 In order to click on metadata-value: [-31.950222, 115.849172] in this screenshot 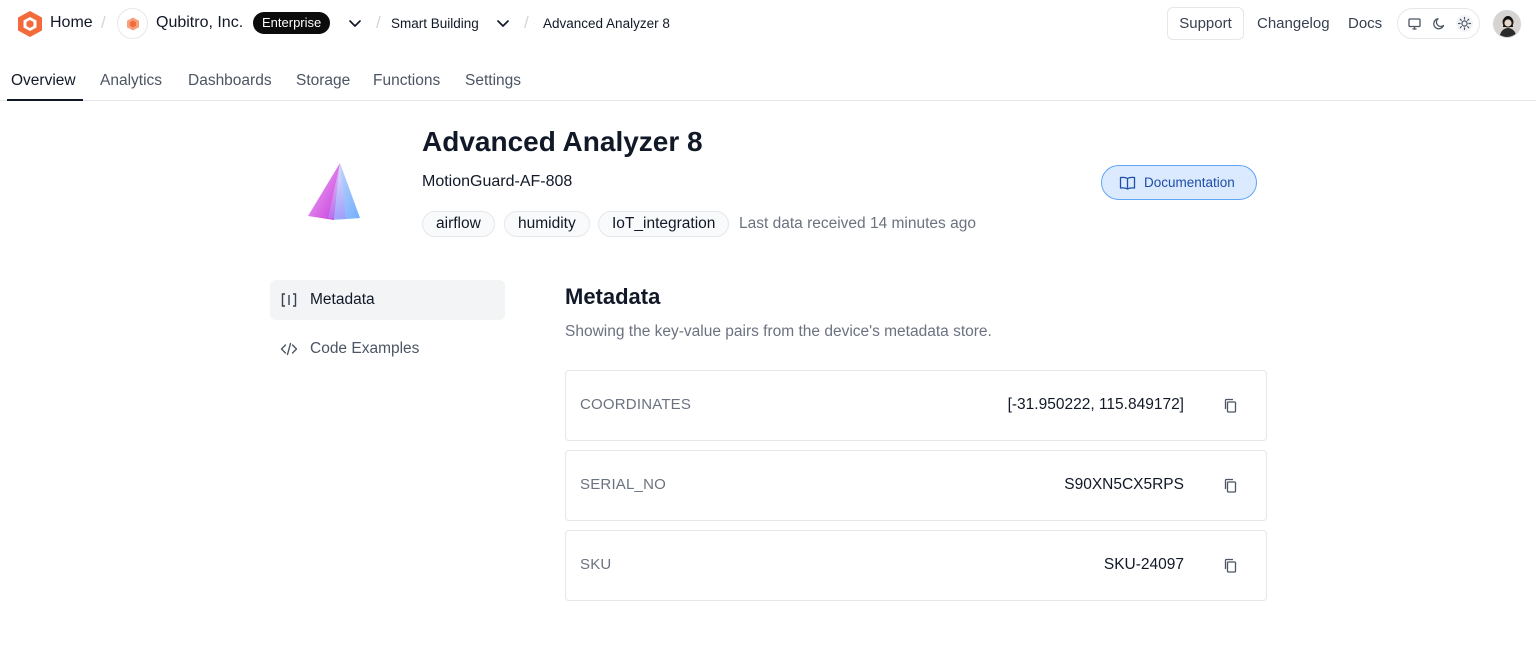, I will do `click(1095, 404)`.